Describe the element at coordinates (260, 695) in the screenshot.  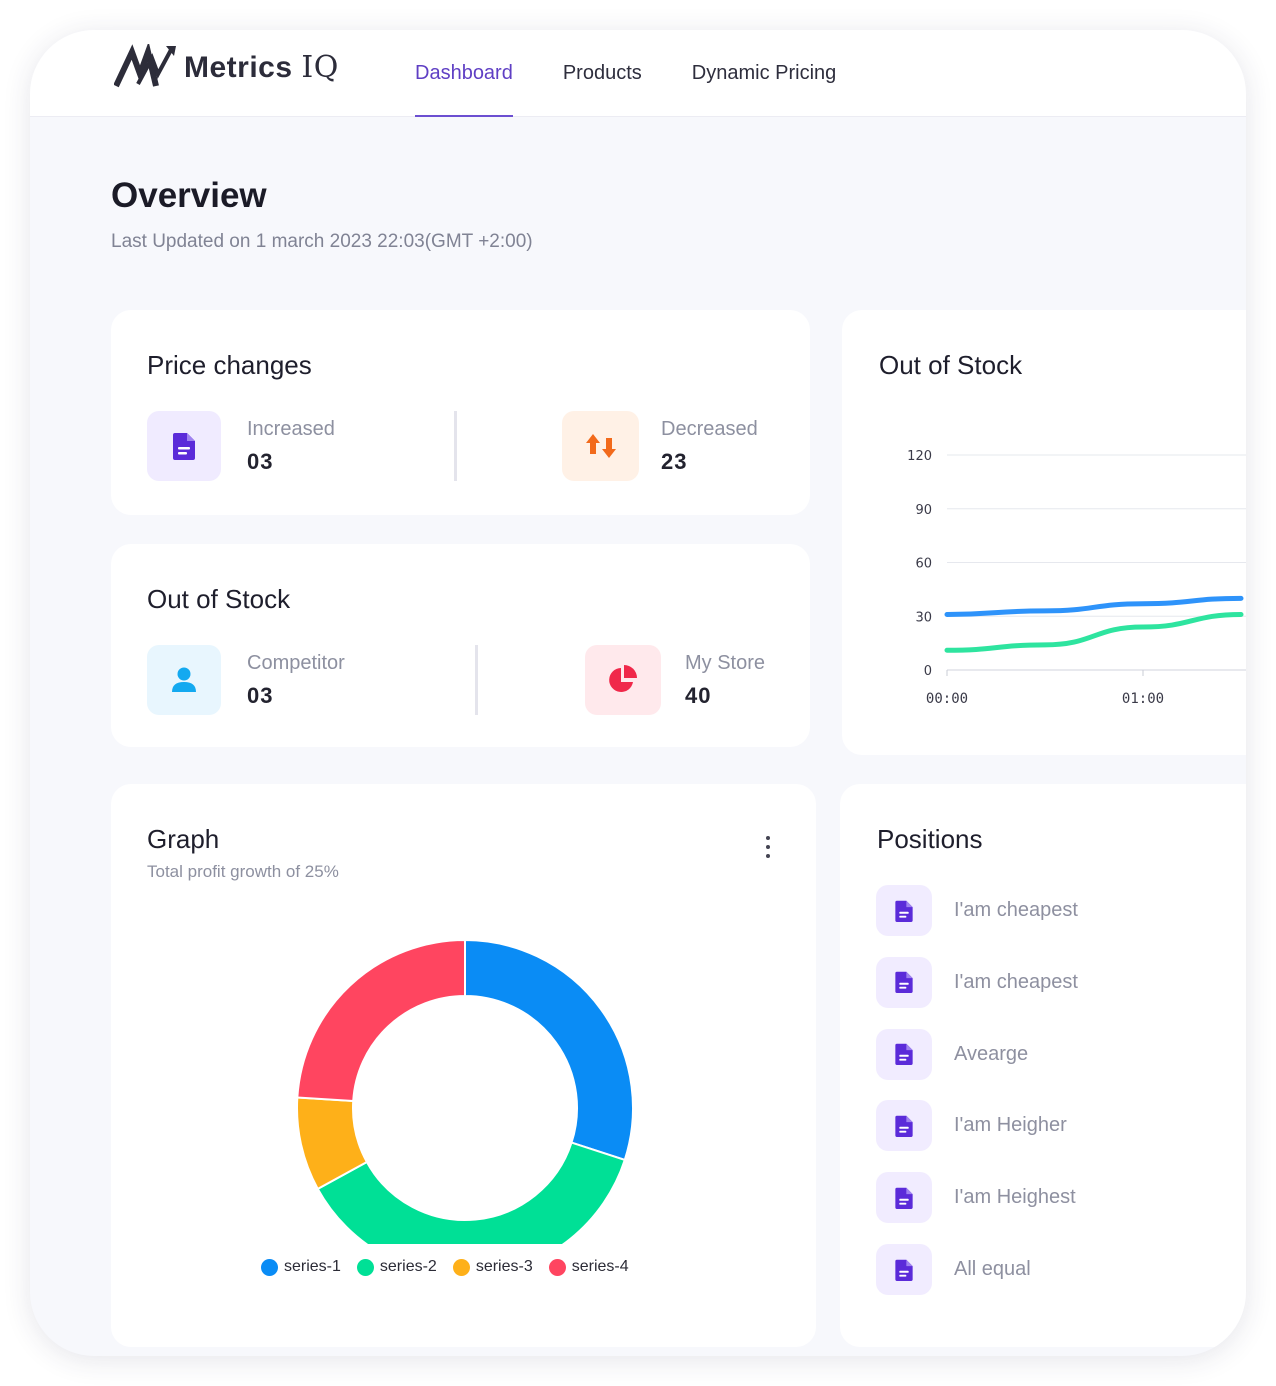
I see `competitor-value: 03` at that location.